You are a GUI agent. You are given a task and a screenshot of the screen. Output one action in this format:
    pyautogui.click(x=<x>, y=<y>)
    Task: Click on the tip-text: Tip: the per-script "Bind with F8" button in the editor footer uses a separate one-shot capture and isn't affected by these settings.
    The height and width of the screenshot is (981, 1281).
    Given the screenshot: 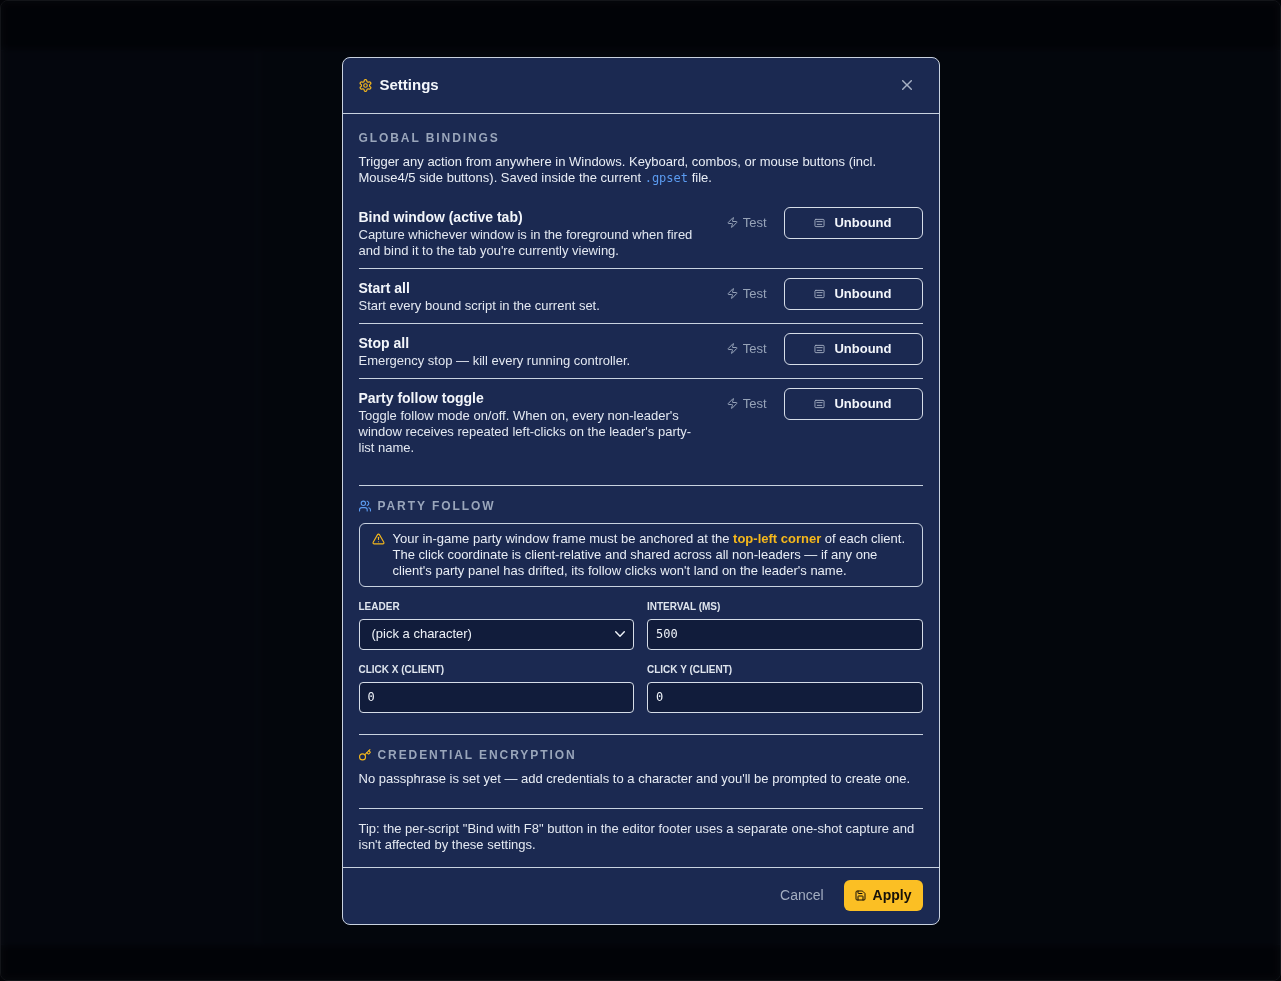 What is the action you would take?
    pyautogui.click(x=637, y=836)
    